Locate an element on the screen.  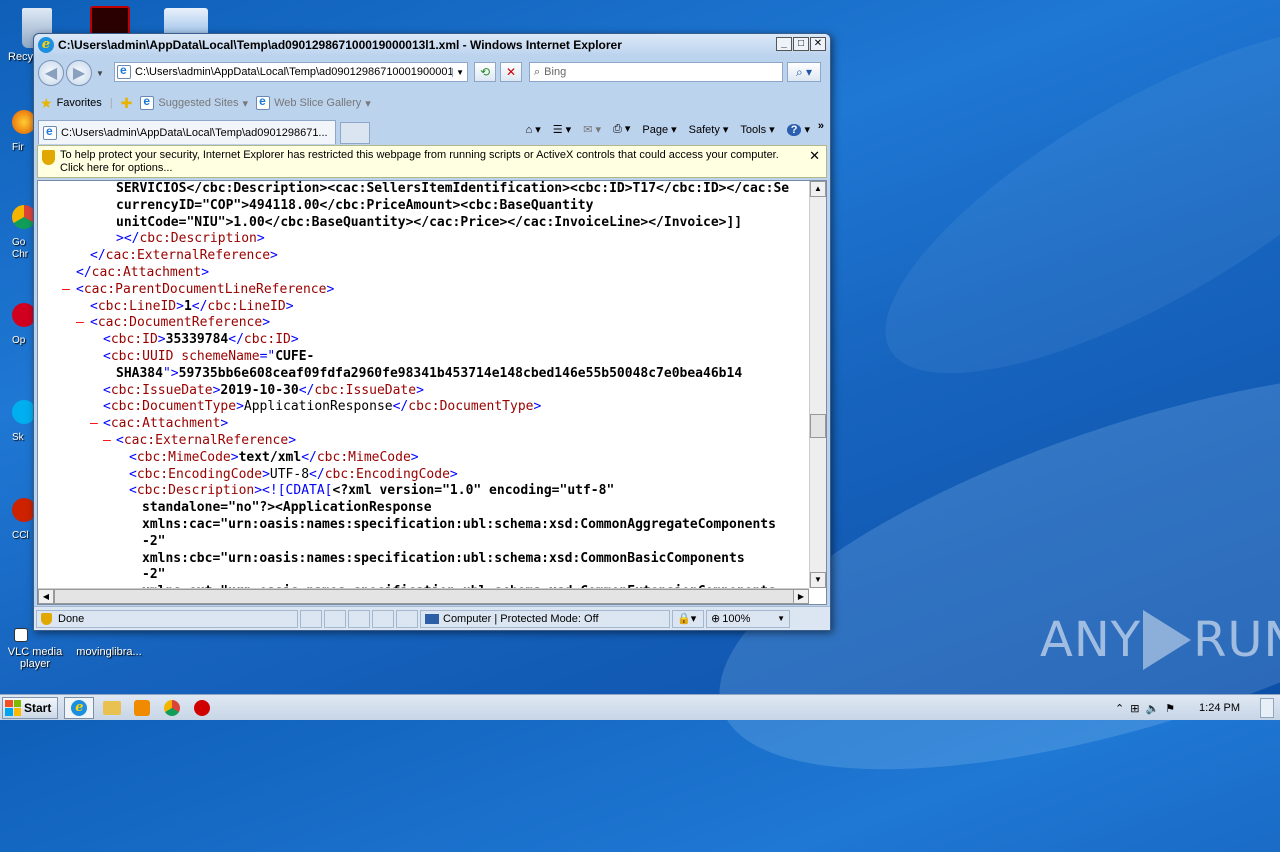
stop-button: ✕ is located at coordinates (511, 72).